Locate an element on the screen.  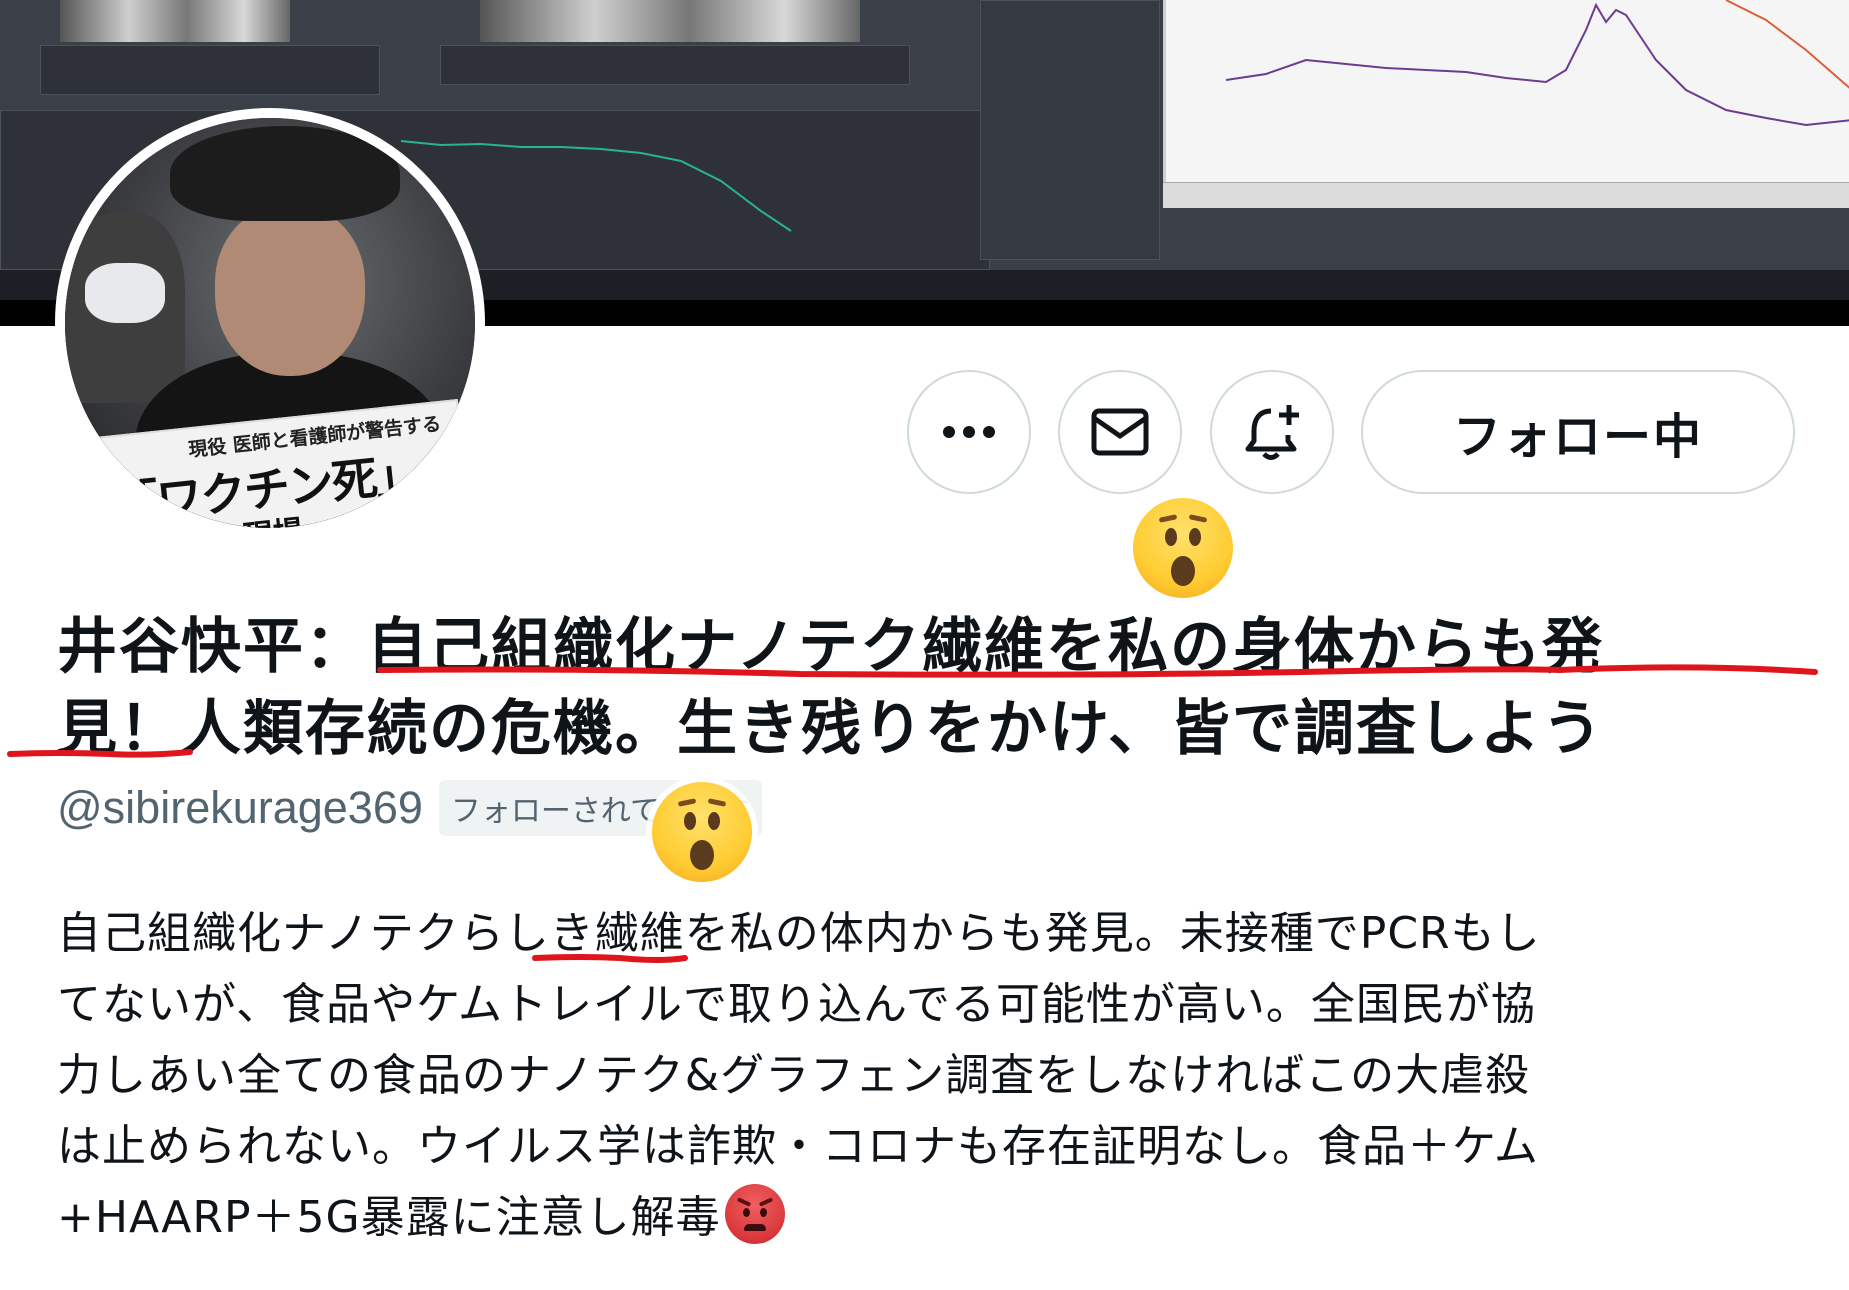
profile-avatar: 現役 医師と看護師が警告する 「ワクチン死」の 凄絶 な現場 is located at coordinates (270, 323).